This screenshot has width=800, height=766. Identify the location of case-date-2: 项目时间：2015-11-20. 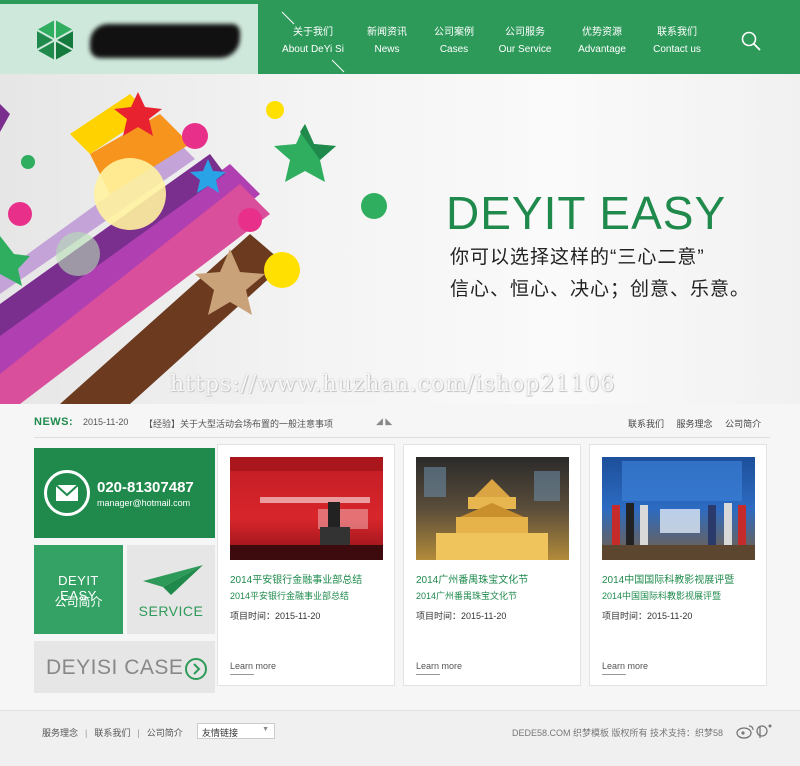
(461, 616).